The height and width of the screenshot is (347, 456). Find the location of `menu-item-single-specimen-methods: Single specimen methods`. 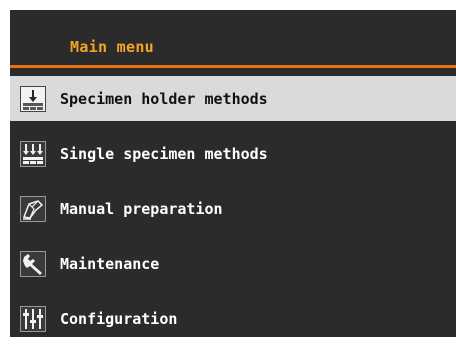

menu-item-single-specimen-methods: Single specimen methods is located at coordinates (233, 153).